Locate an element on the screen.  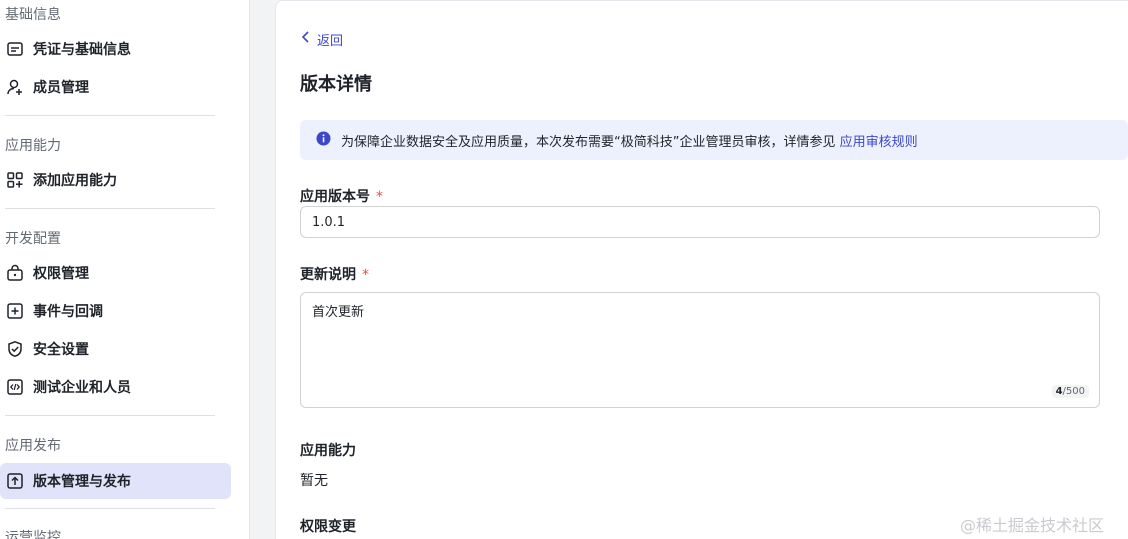
update-note-label-text: 更新说明 is located at coordinates (328, 275).